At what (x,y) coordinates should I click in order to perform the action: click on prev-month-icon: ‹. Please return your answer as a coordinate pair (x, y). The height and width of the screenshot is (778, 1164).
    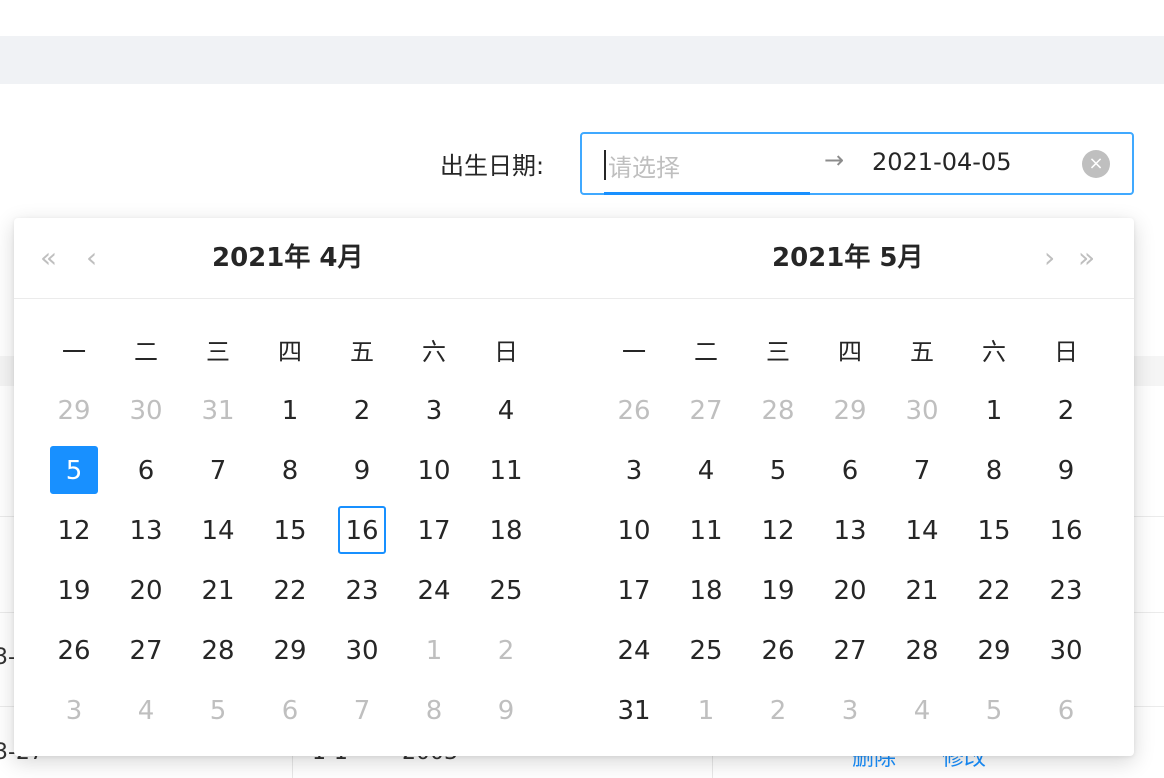
    Looking at the image, I should click on (91, 258).